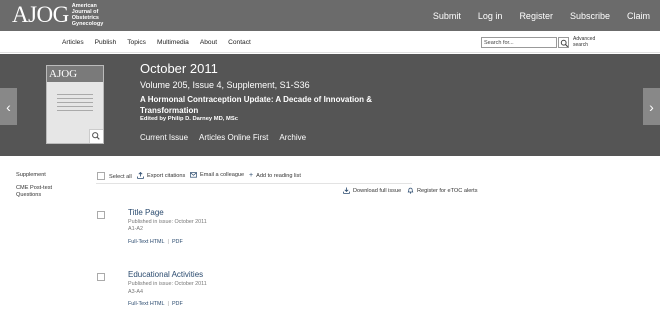  I want to click on export-citations-label: Export citations, so click(166, 175).